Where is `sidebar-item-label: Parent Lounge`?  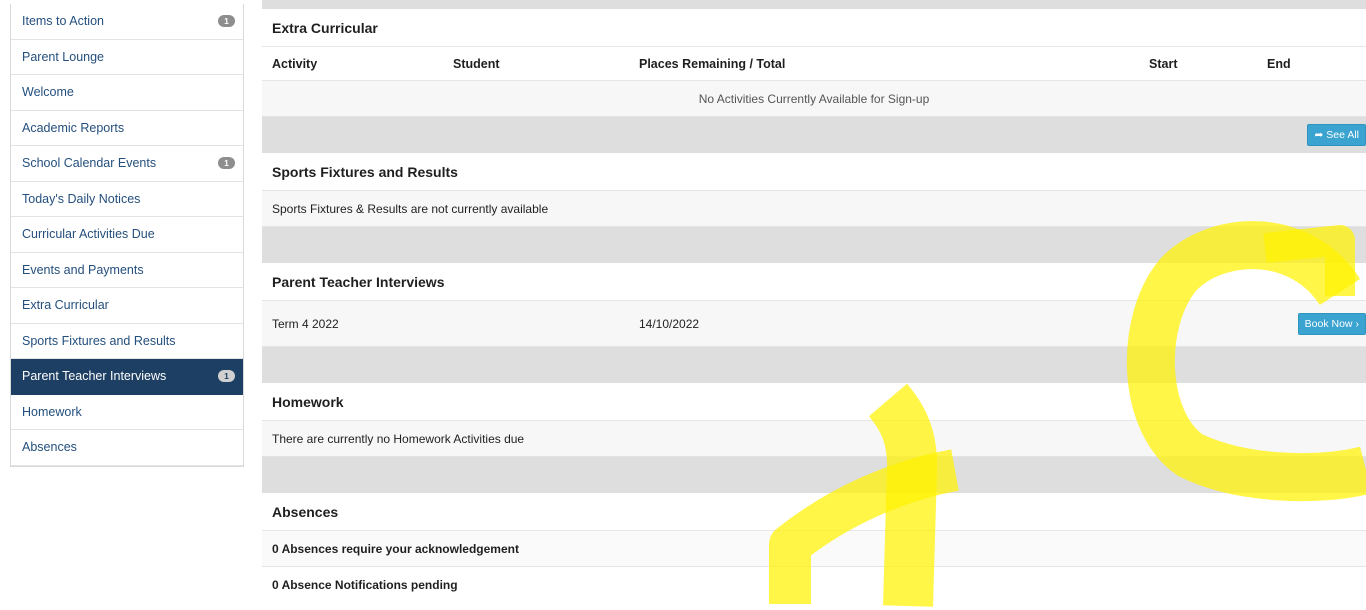
sidebar-item-label: Parent Lounge is located at coordinates (63, 56).